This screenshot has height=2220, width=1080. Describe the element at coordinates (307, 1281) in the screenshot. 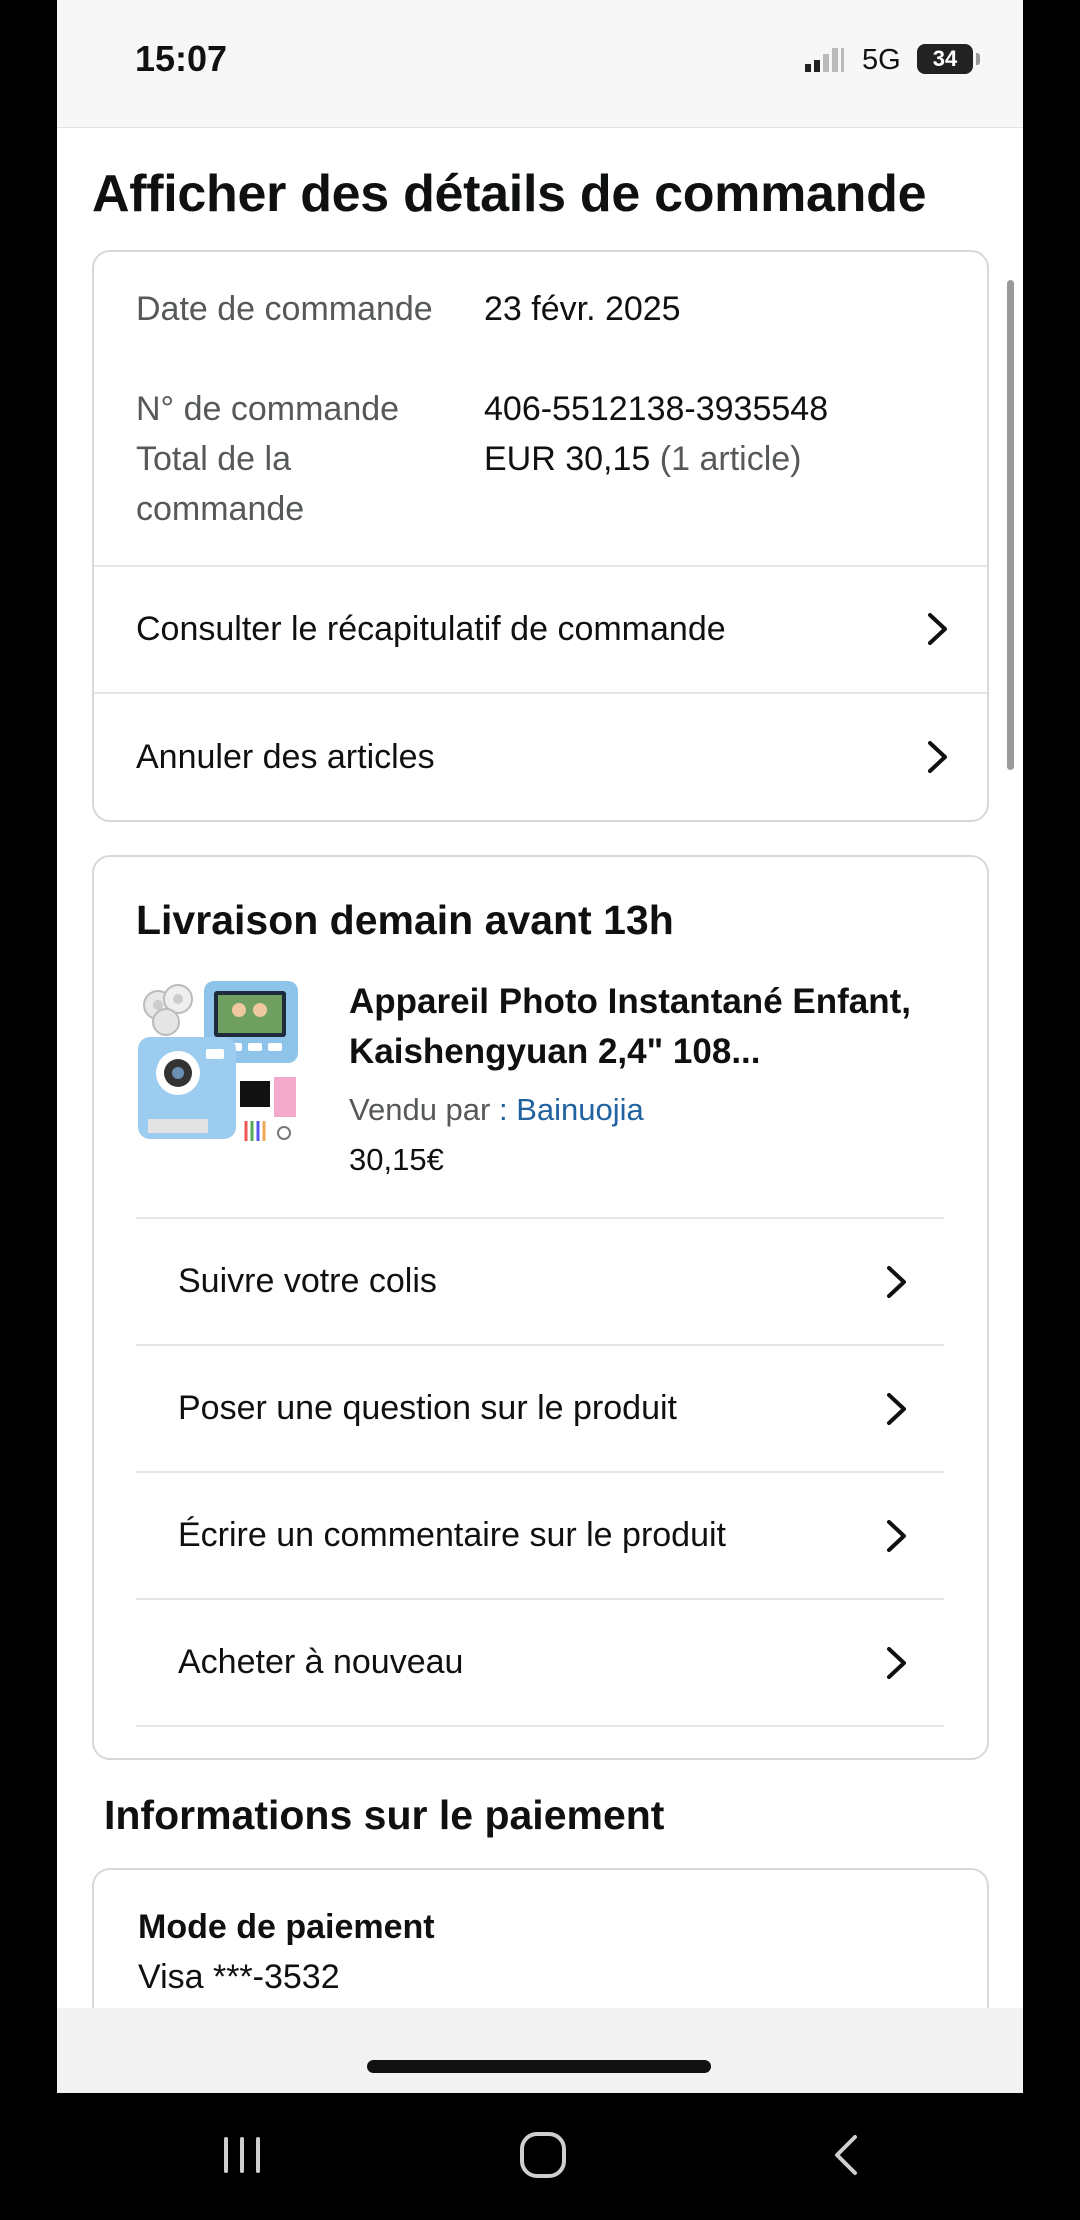

I see `track-package-label: Suivre votre colis` at that location.